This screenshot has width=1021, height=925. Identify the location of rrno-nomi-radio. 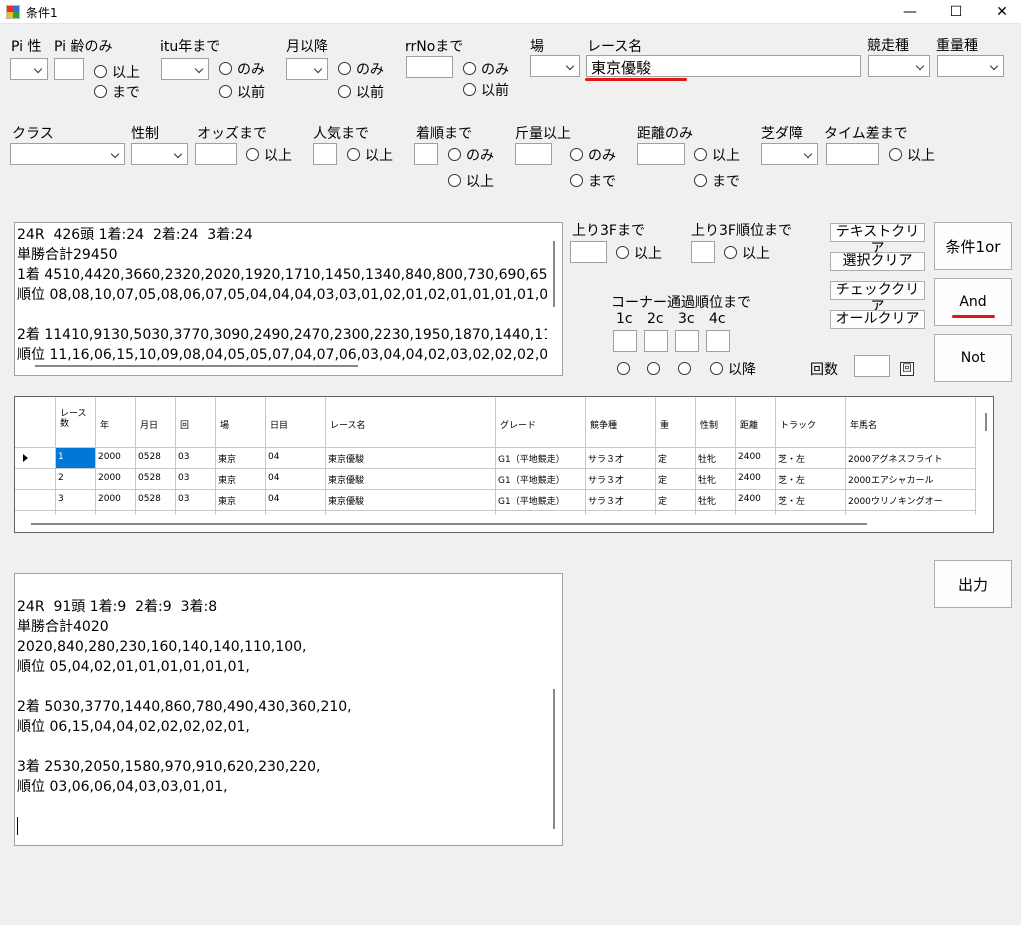
(469, 68).